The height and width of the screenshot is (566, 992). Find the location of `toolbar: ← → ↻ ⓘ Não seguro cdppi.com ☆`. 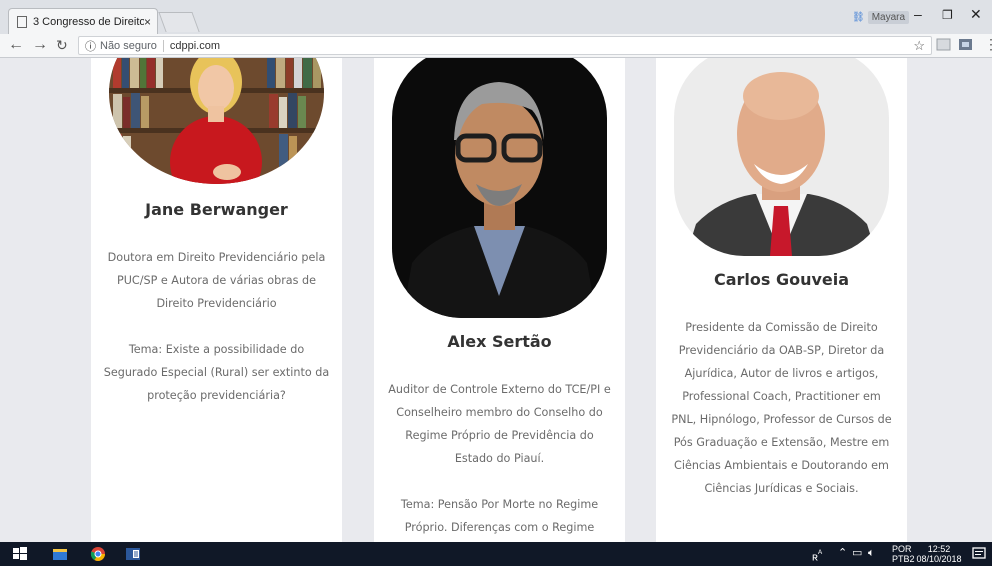

toolbar: ← → ↻ ⓘ Não seguro cdppi.com ☆ is located at coordinates (496, 46).